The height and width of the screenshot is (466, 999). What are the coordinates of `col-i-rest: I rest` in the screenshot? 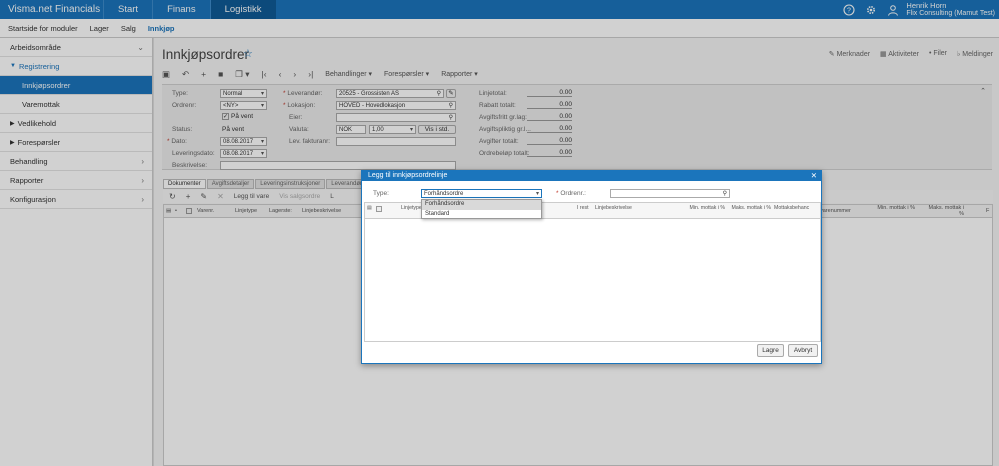 It's located at (583, 208).